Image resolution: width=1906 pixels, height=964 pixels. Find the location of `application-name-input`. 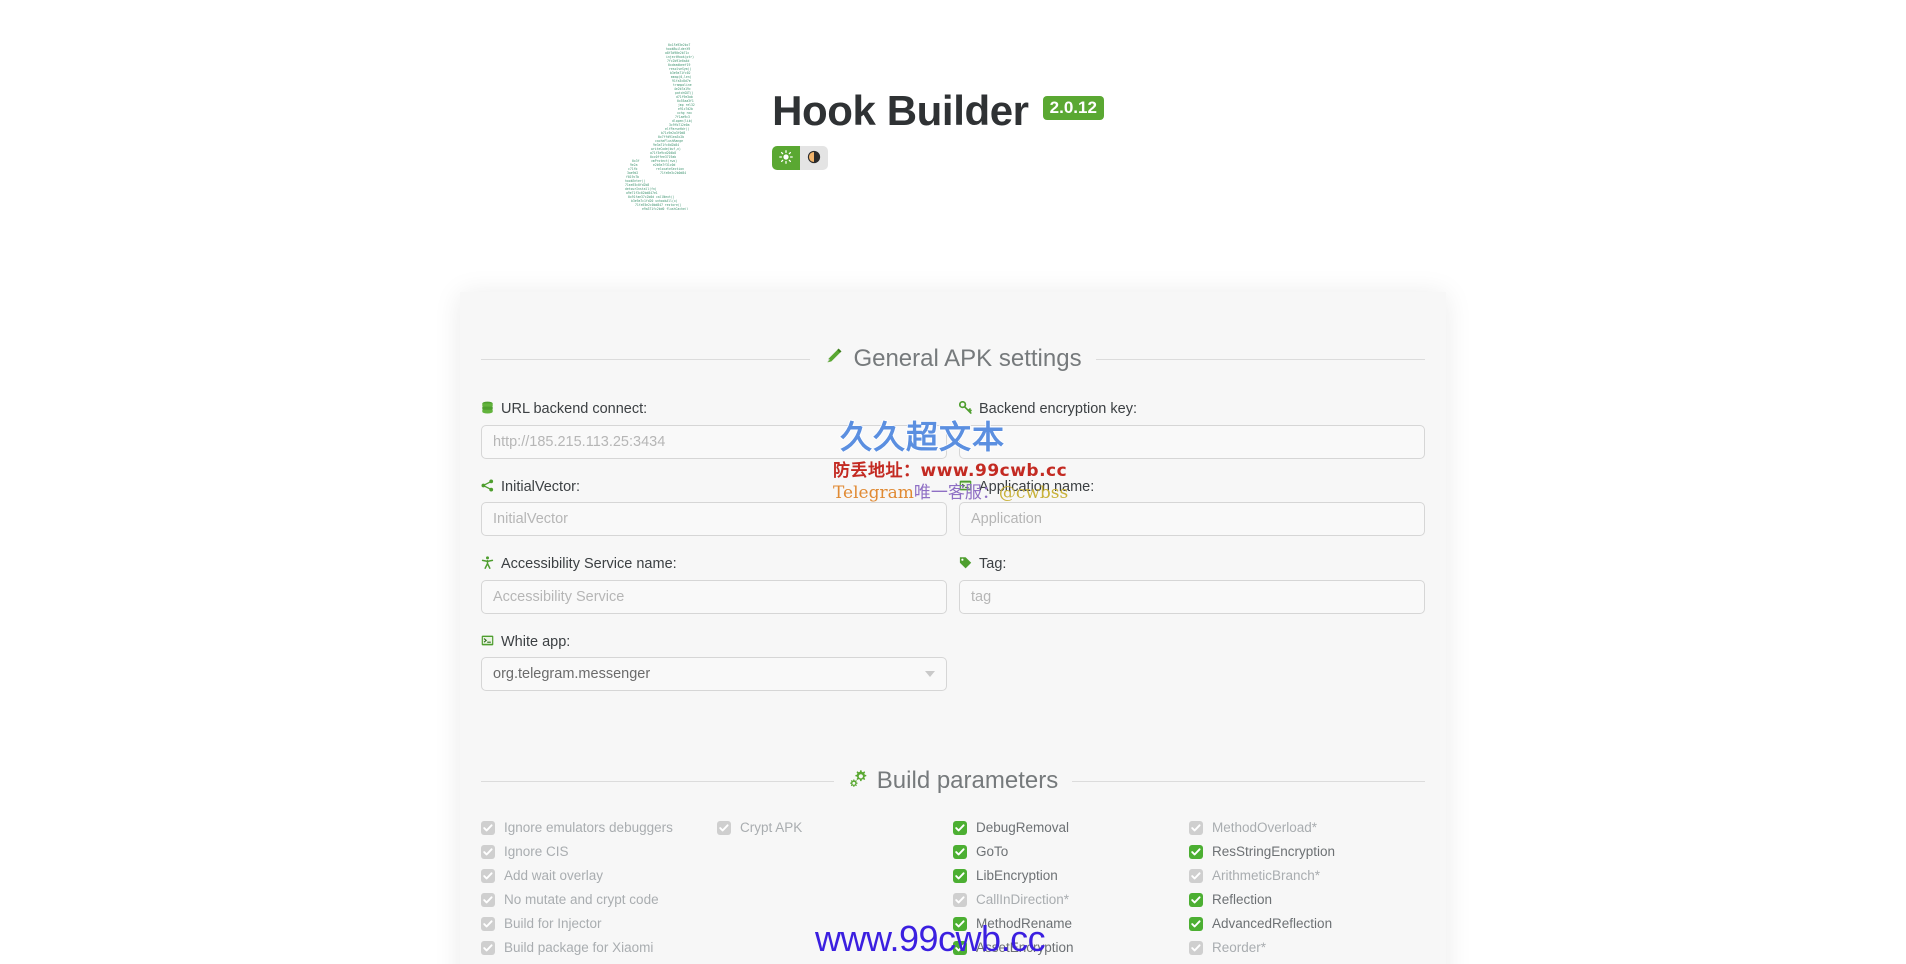

application-name-input is located at coordinates (1192, 519).